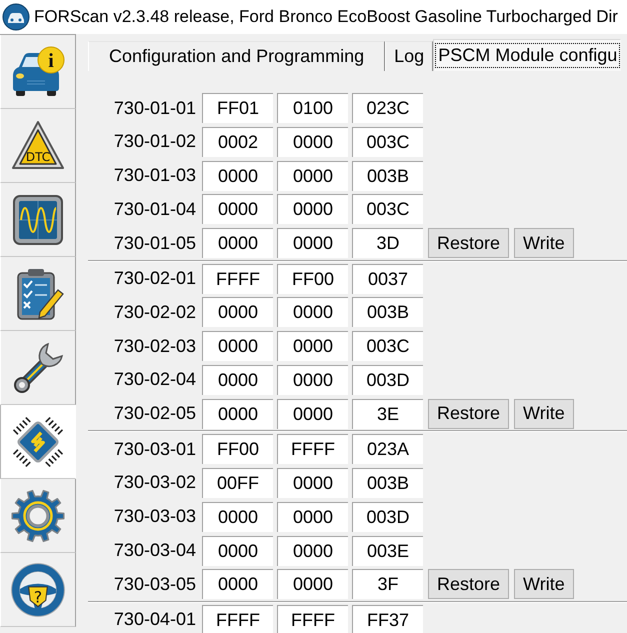 The height and width of the screenshot is (633, 627). Describe the element at coordinates (154, 243) in the screenshot. I see `address-label: 730-01-05` at that location.